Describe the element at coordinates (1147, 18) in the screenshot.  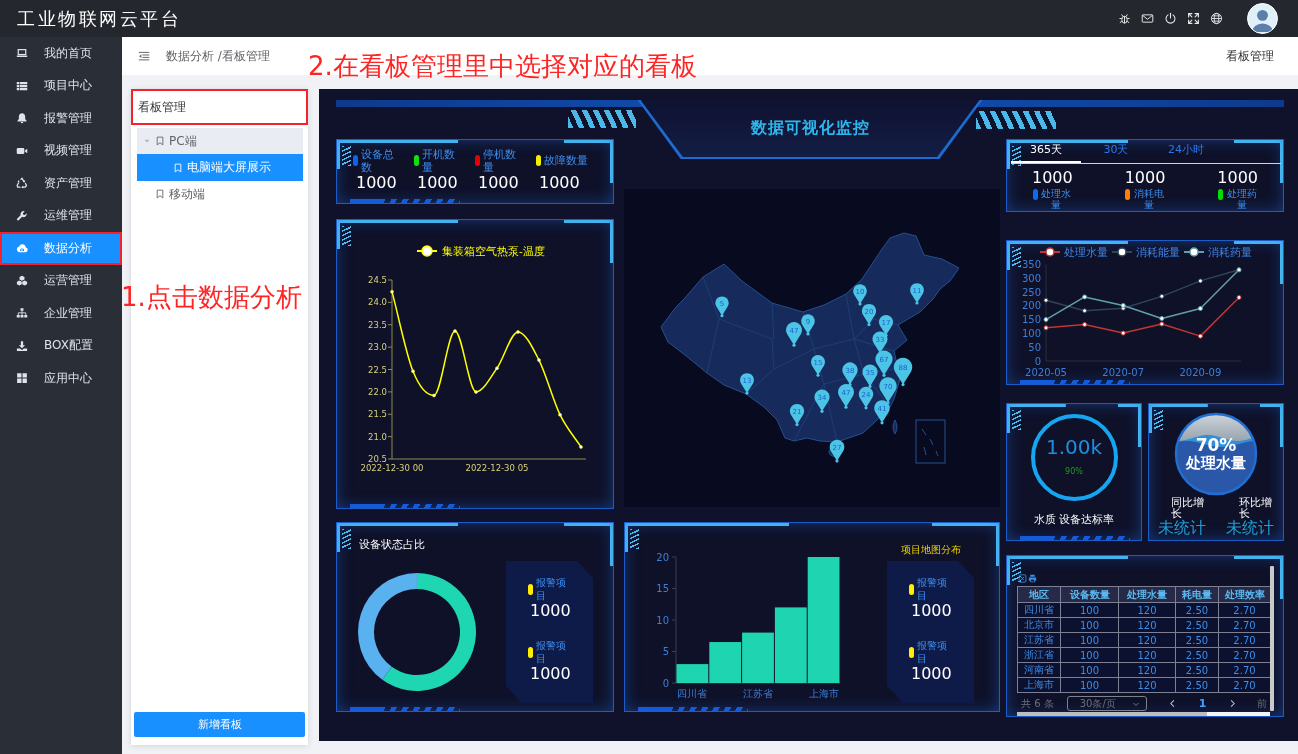
I see `mail-icon` at that location.